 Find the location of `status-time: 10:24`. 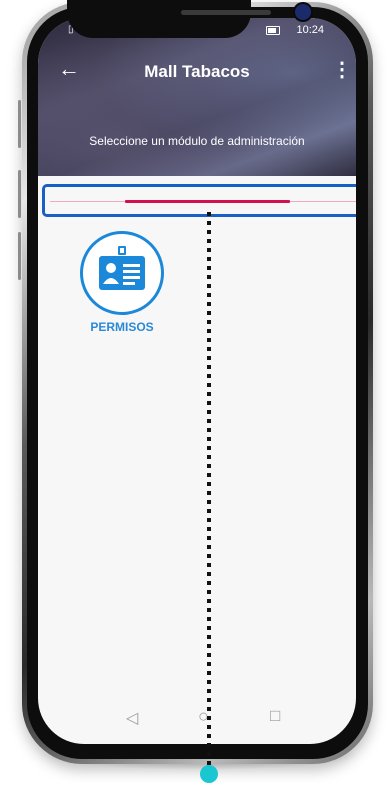

status-time: 10:24 is located at coordinates (310, 30).